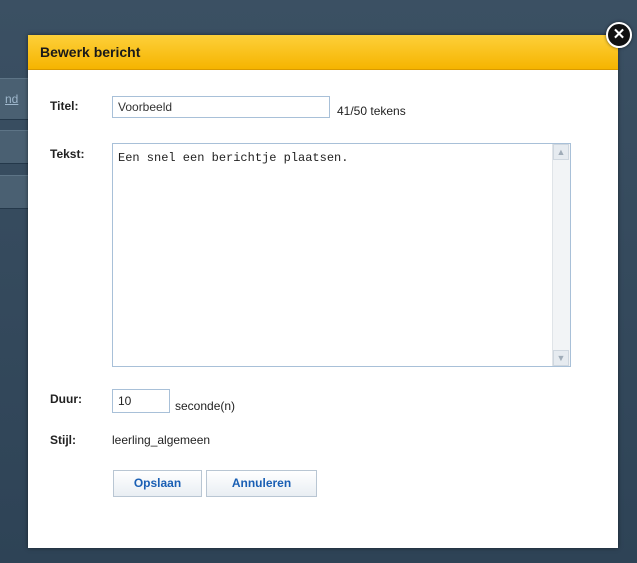 Image resolution: width=637 pixels, height=563 pixels. What do you see at coordinates (90, 52) in the screenshot?
I see `dialog-title: Bewerk bericht` at bounding box center [90, 52].